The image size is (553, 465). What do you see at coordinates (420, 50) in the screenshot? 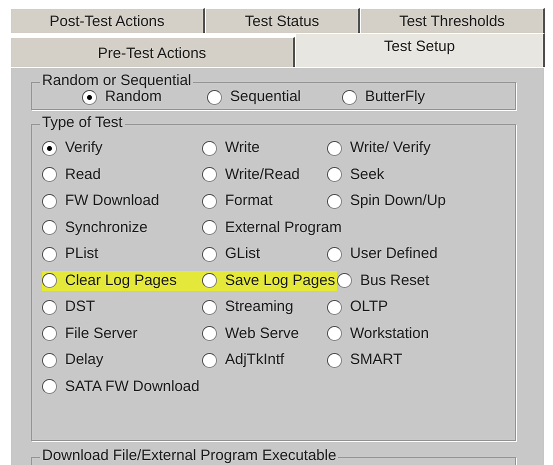
I see `tab: Test Setup` at bounding box center [420, 50].